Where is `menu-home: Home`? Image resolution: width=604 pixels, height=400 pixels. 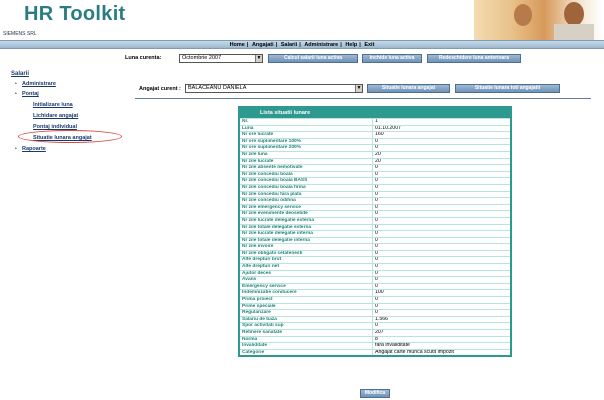
menu-home: Home is located at coordinates (237, 45).